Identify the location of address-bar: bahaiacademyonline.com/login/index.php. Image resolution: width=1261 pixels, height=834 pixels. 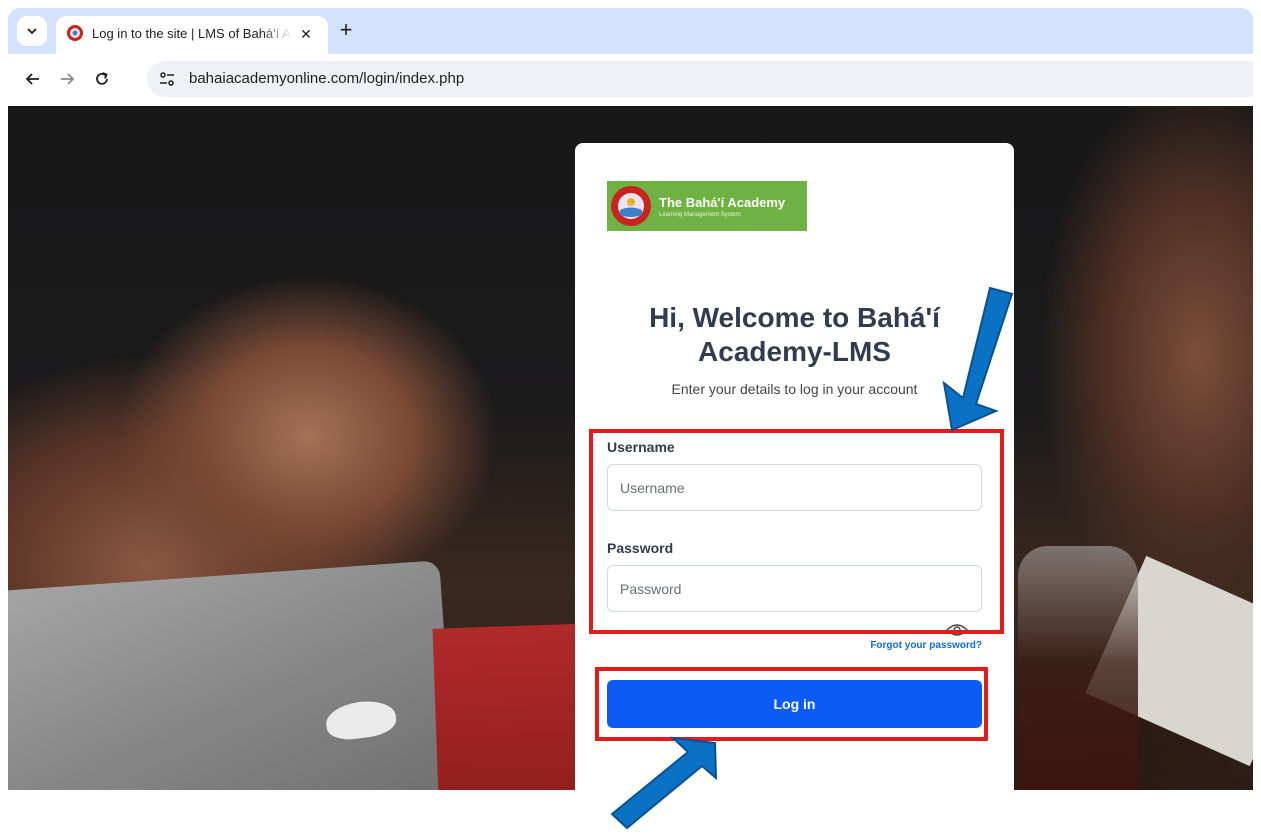
(700, 79).